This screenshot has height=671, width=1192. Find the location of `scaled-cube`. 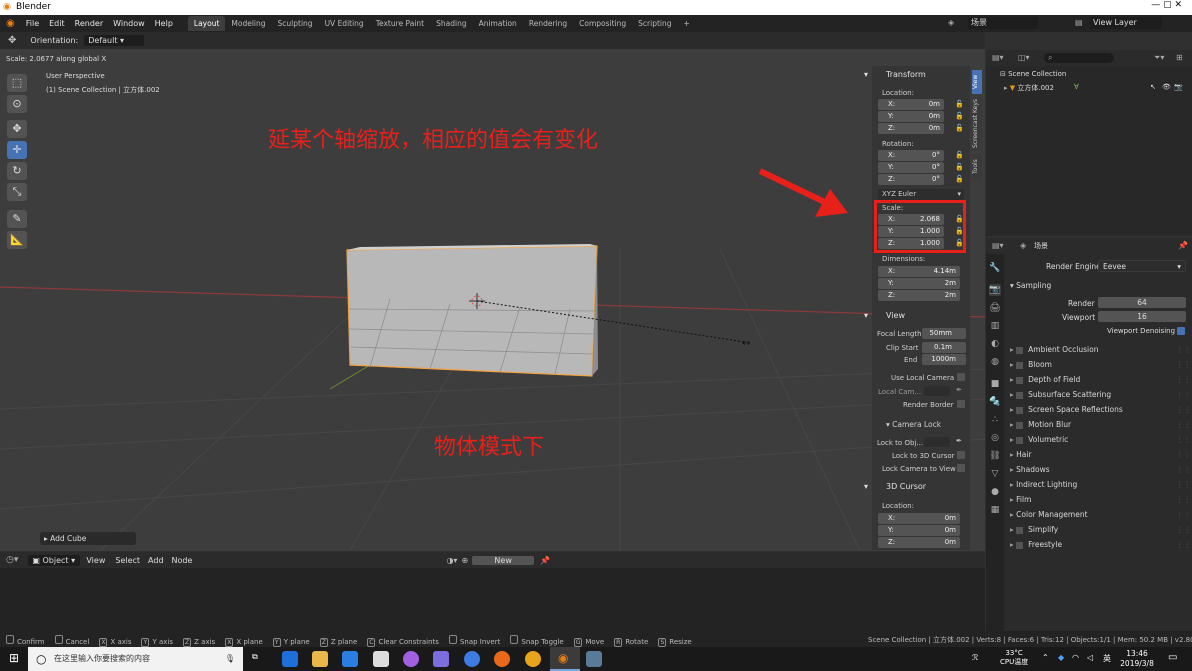

scaled-cube is located at coordinates (472, 310).